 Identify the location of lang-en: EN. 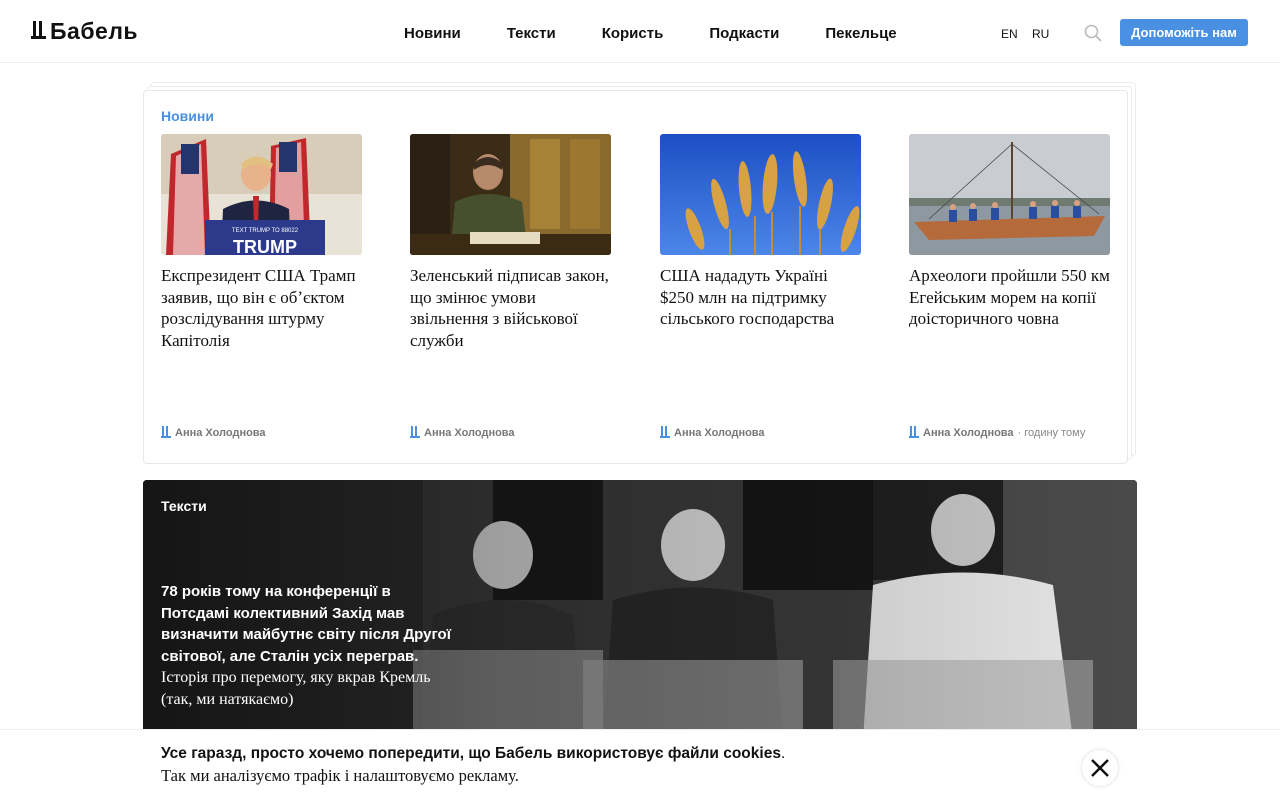
(1009, 34).